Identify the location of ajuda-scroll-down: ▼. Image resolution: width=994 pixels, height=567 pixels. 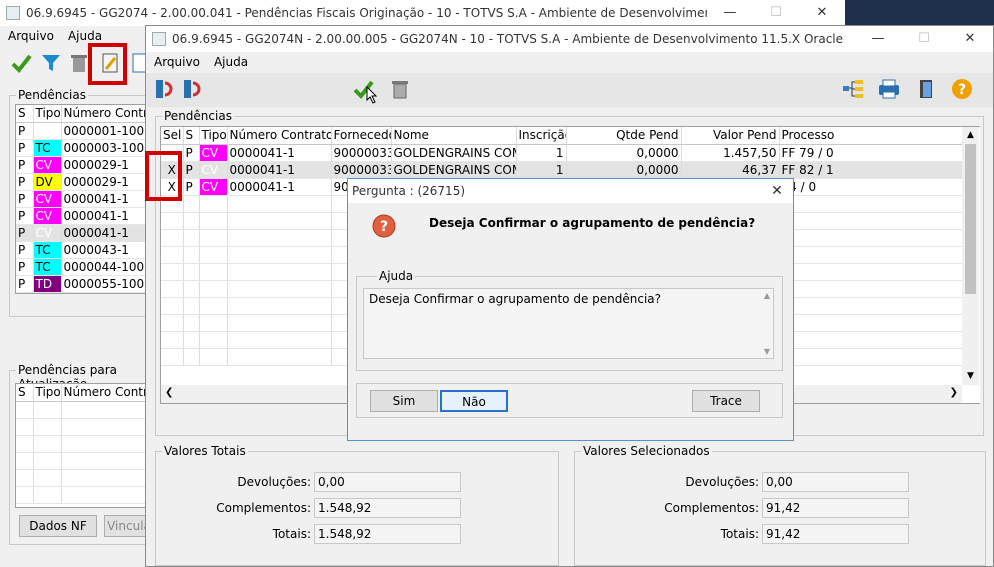
(767, 351).